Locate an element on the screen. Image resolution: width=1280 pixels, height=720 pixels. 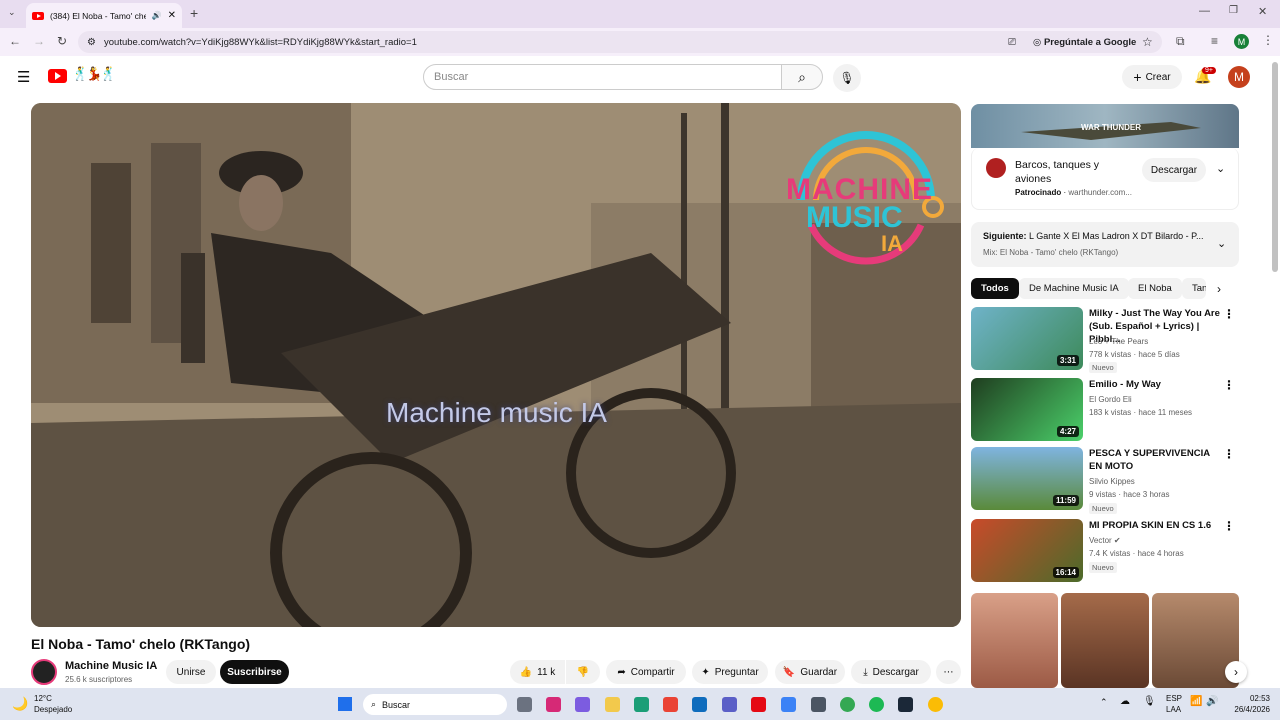
browser-menu-icon: ⋮ is located at coordinates (1268, 40).